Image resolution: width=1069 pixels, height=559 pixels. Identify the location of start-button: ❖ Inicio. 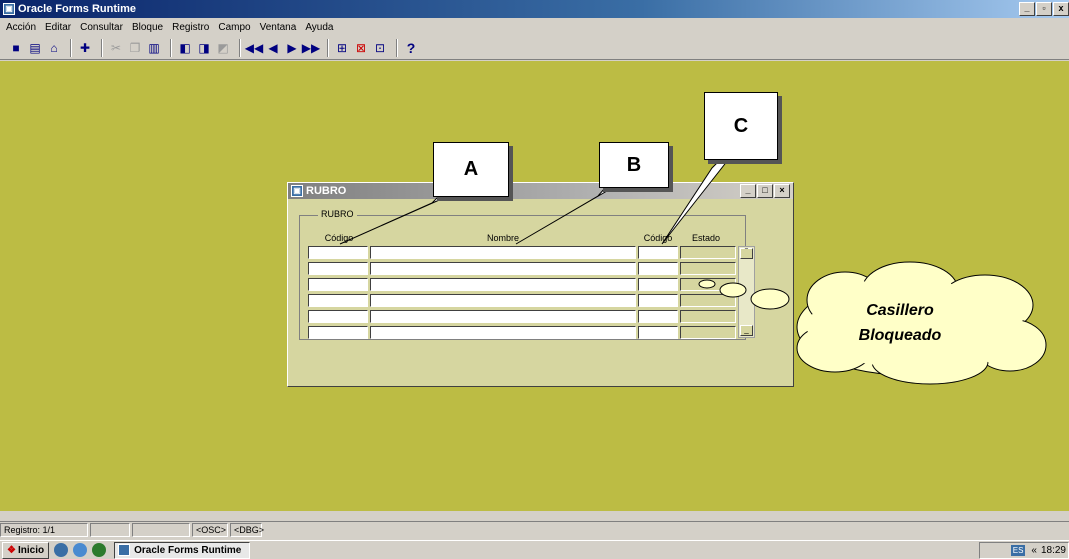
(26, 550).